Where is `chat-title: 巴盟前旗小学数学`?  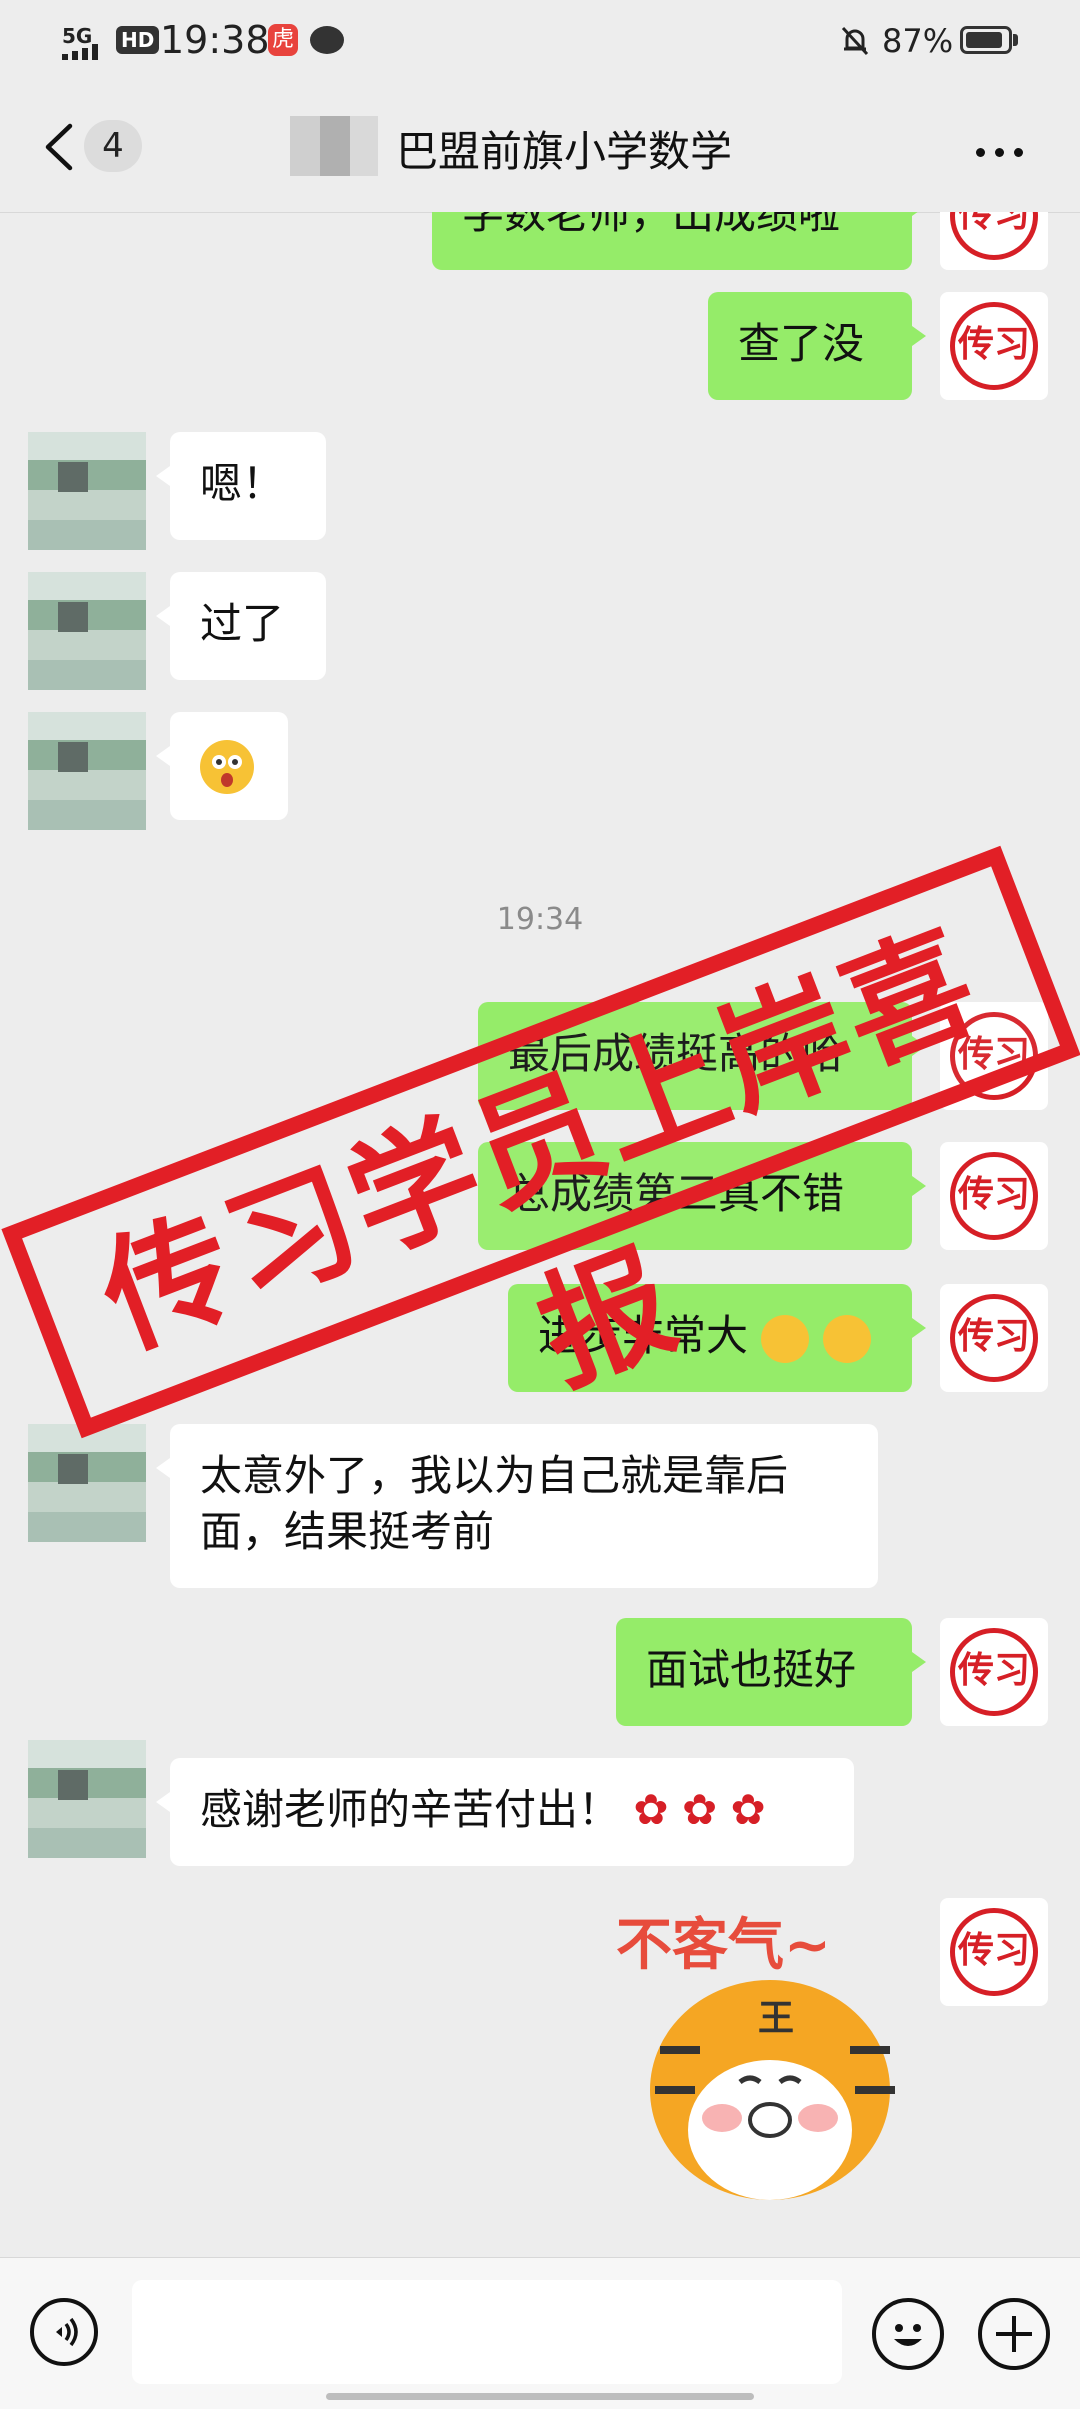 chat-title: 巴盟前旗小学数学 is located at coordinates (564, 151).